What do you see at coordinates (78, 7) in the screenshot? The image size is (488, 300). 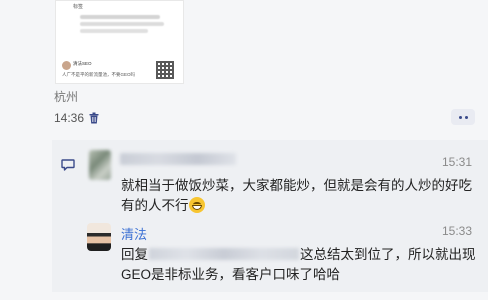 I see `post-image-tag: 标签` at bounding box center [78, 7].